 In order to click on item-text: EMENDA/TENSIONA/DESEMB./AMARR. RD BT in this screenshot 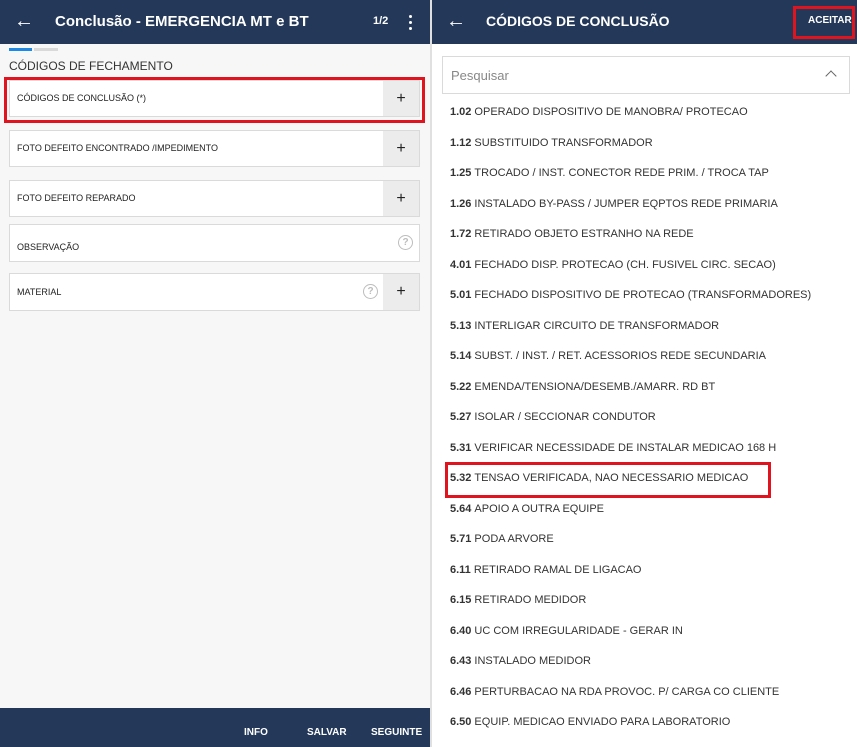, I will do `click(595, 386)`.